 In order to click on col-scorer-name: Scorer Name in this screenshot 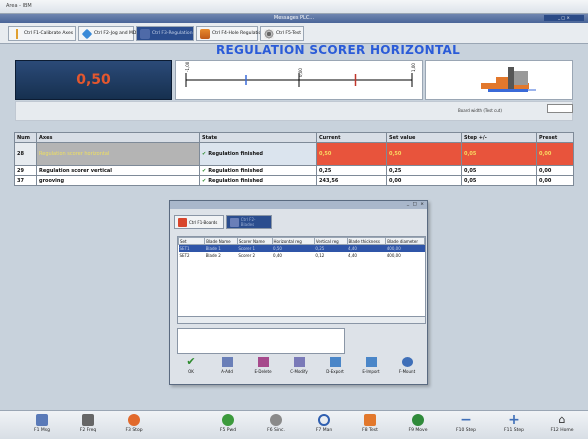, I will do `click(254, 241)`.